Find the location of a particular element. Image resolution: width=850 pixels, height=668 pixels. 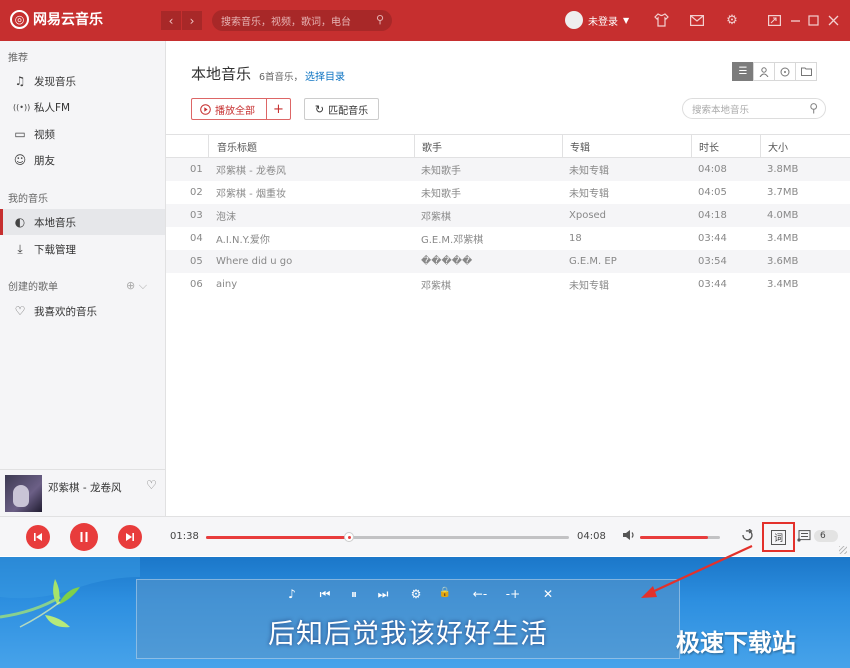

user-menu: 未登录 ▼ is located at coordinates (597, 20).